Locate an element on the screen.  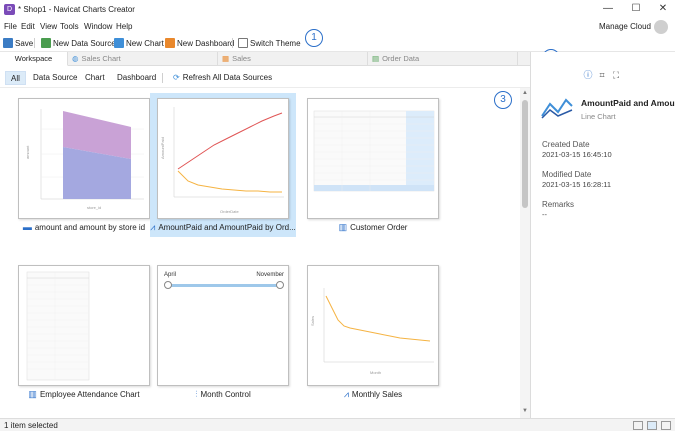
item-label: ▬ amount and amount by store id is located at coordinates (84, 227).